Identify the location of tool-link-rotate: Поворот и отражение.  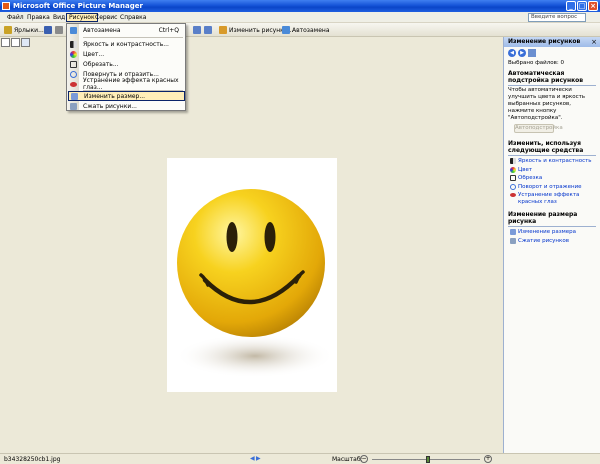
(552, 187).